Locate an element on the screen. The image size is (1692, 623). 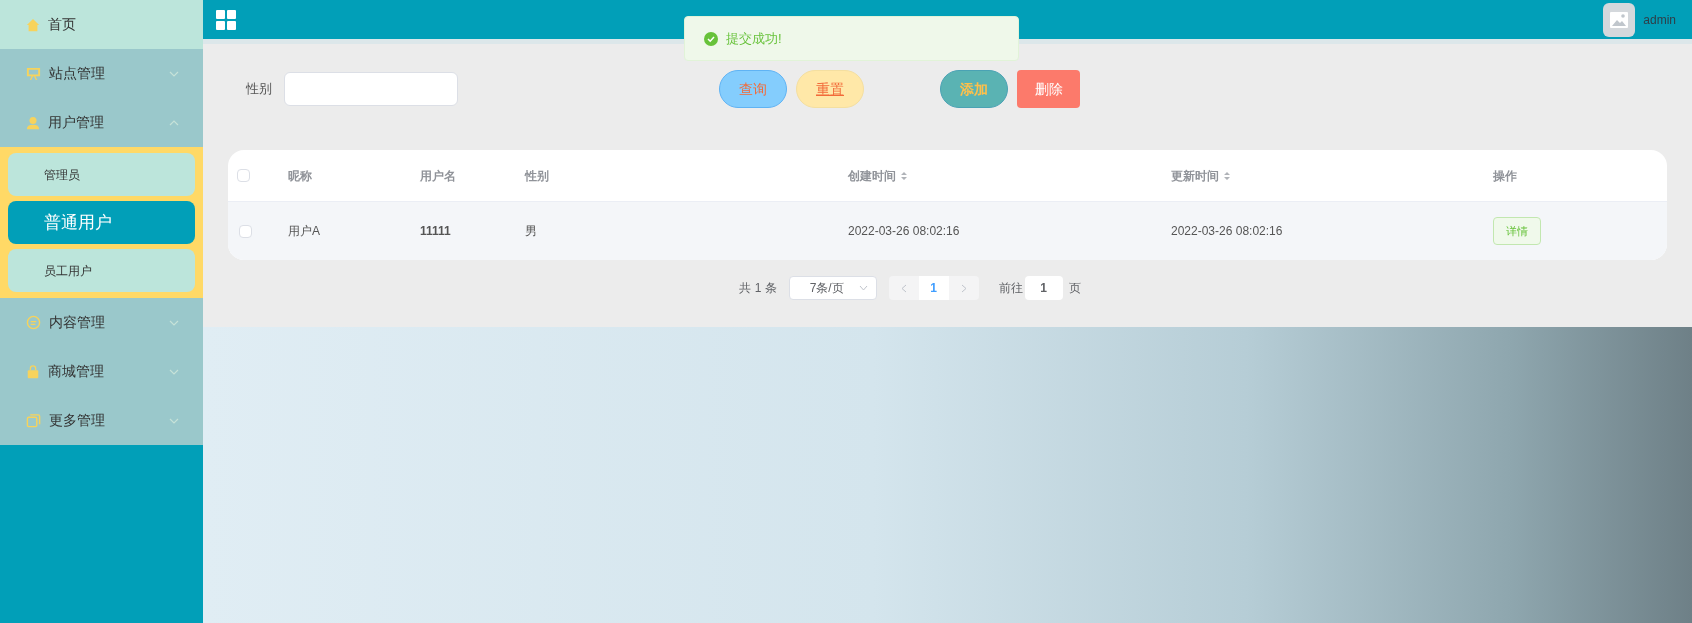
toast-message: 提交成功! is located at coordinates (754, 38).